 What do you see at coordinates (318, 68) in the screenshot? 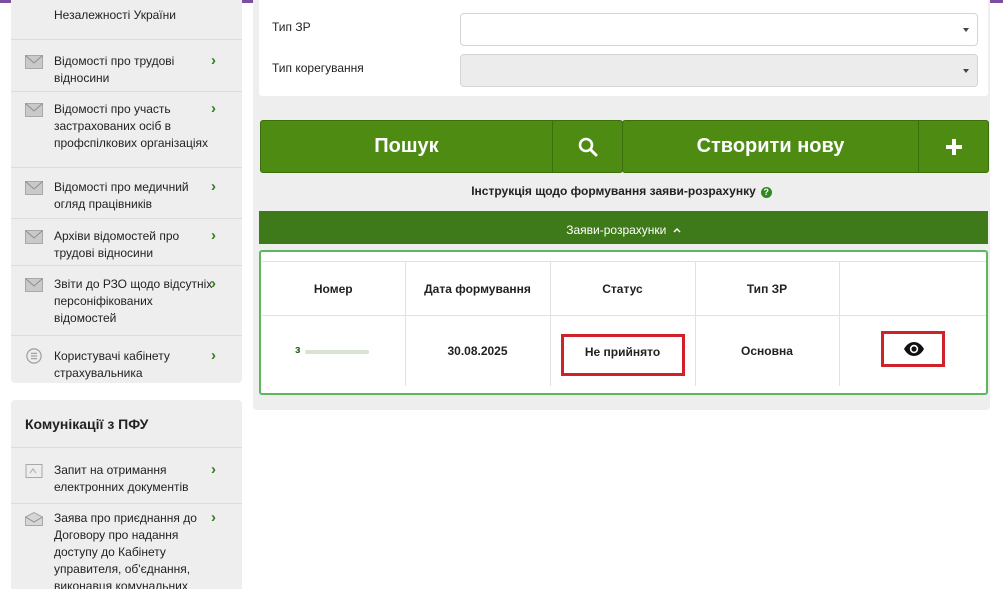
I see `correction-type-label: Тип корегування` at bounding box center [318, 68].